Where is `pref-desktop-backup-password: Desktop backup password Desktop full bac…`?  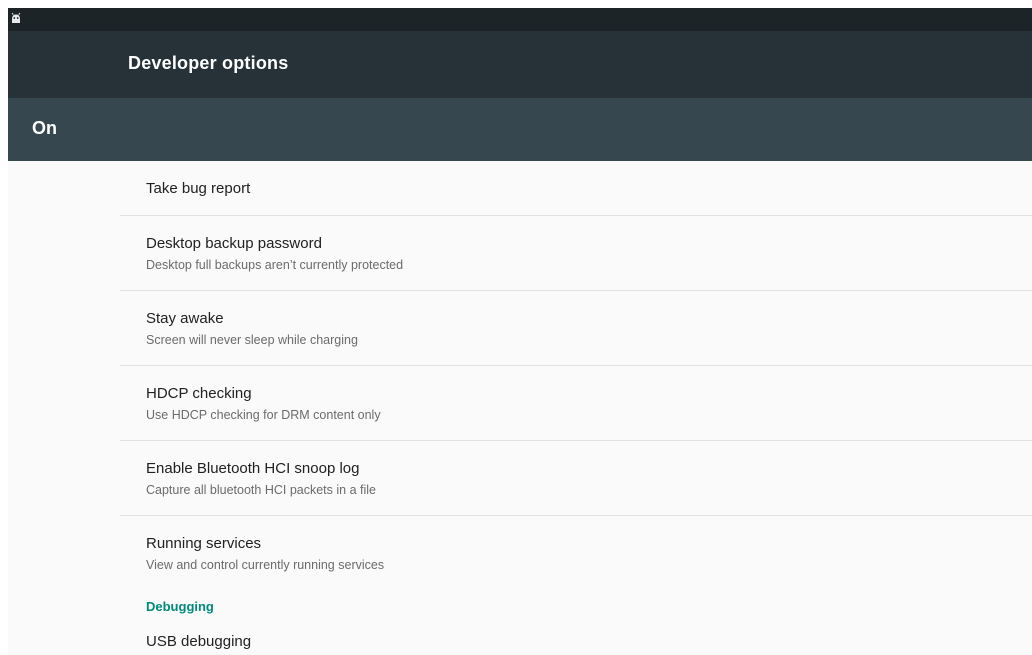 pref-desktop-backup-password: Desktop backup password Desktop full bac… is located at coordinates (576, 253).